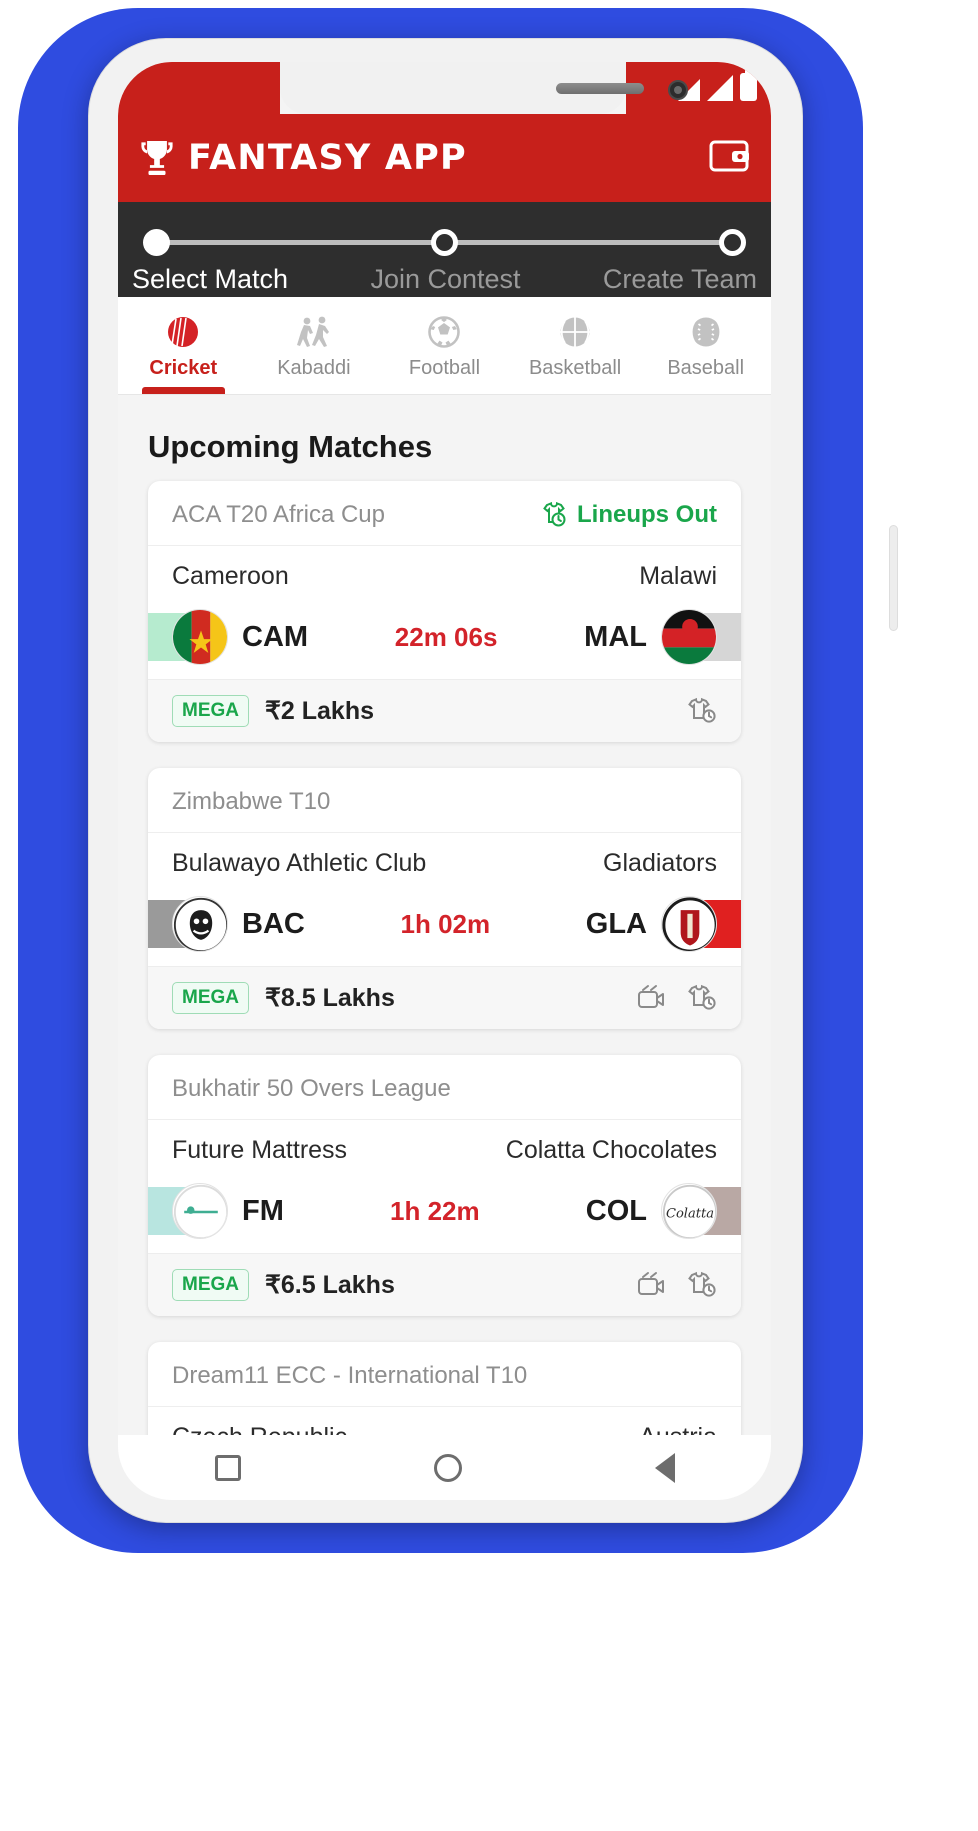 This screenshot has width=978, height=1831. I want to click on tab-active-underline, so click(183, 390).